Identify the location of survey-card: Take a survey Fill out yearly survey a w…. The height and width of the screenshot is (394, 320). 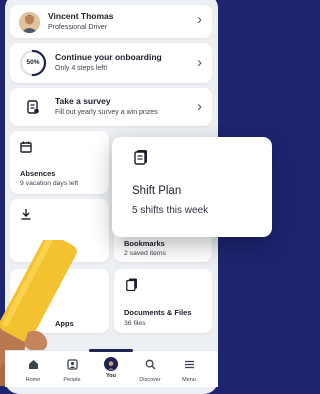
(111, 107).